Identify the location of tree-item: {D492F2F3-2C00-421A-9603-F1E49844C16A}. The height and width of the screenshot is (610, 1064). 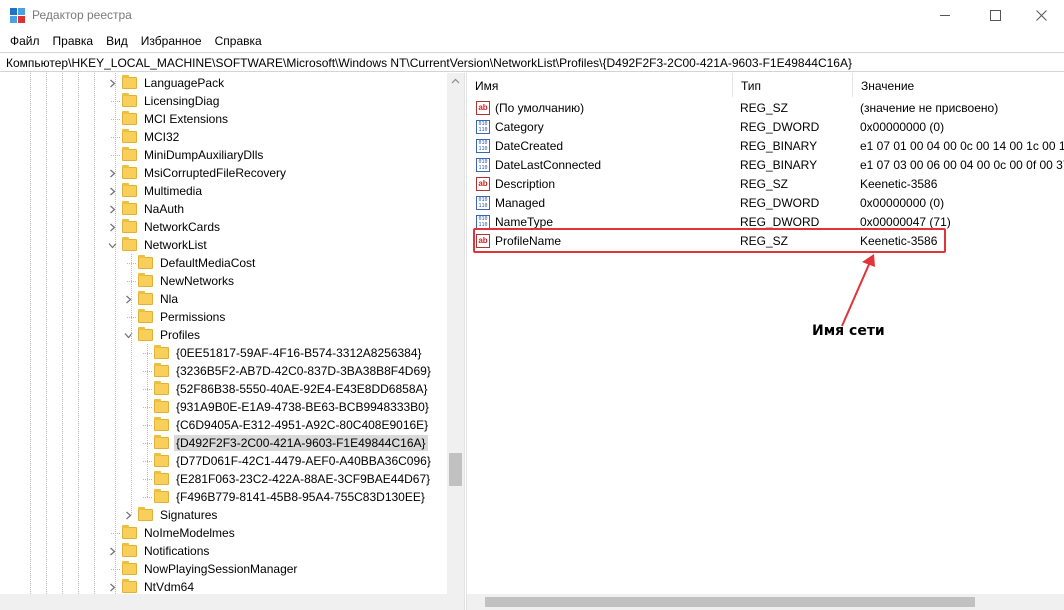
(283, 443).